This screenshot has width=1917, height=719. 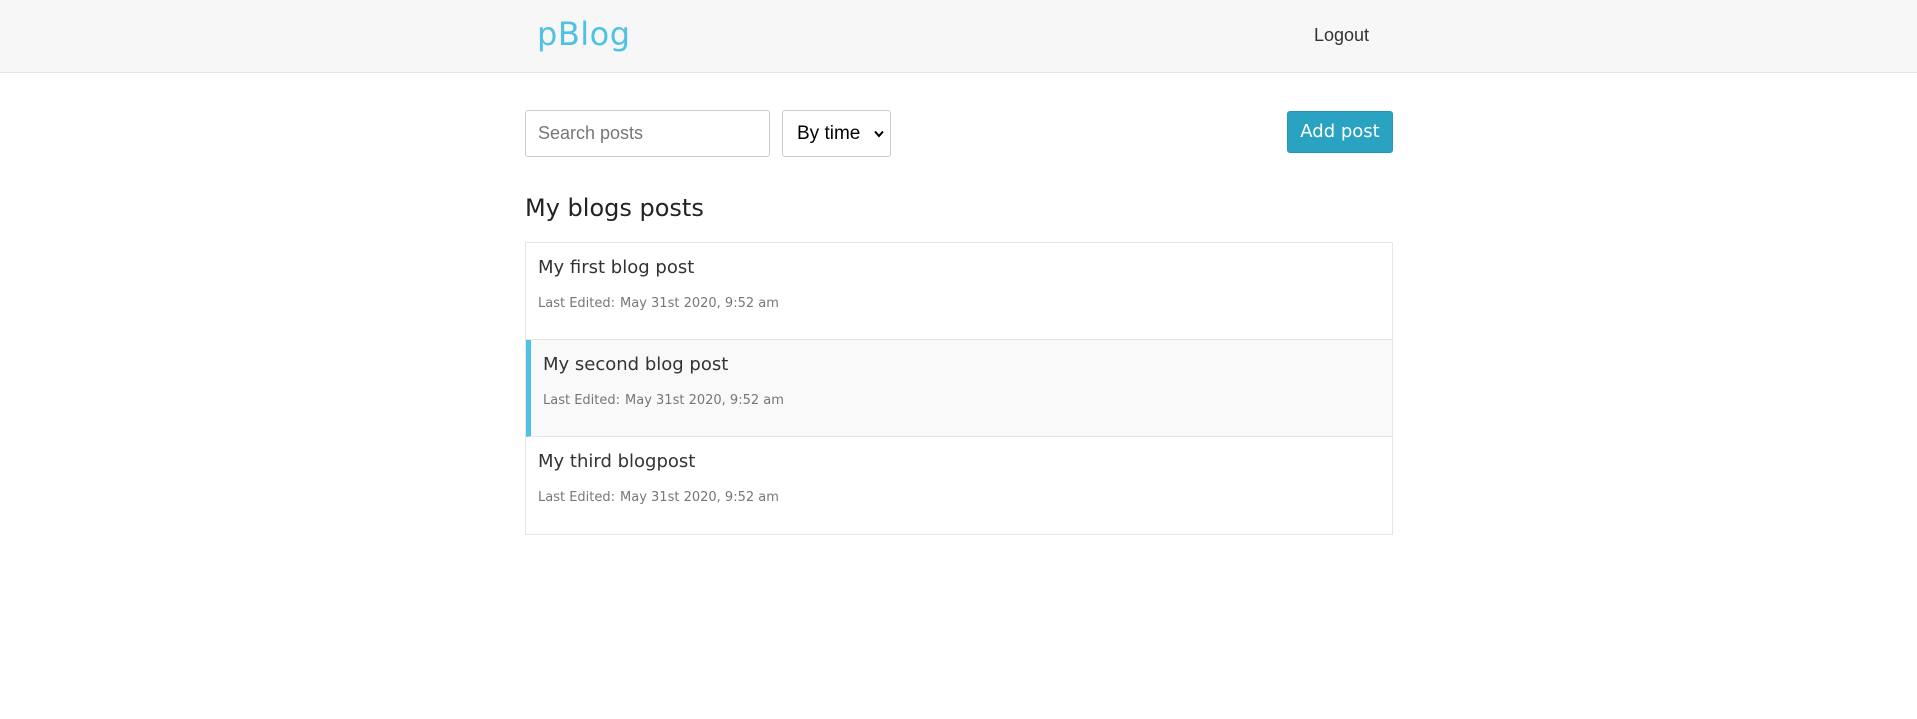 I want to click on sort-select: By time, so click(x=836, y=133).